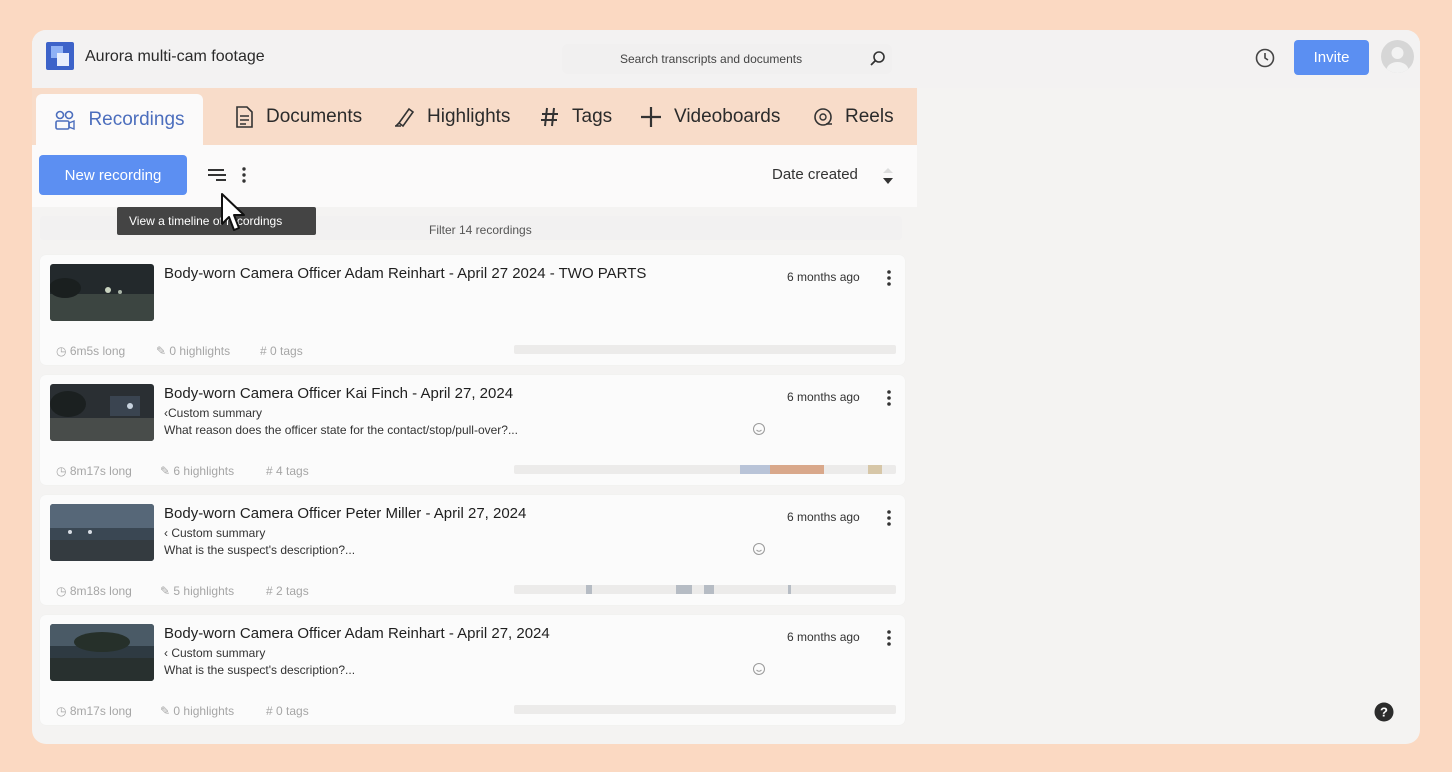 This screenshot has width=1452, height=772. What do you see at coordinates (469, 116) in the screenshot?
I see `tab-label: Highlights` at bounding box center [469, 116].